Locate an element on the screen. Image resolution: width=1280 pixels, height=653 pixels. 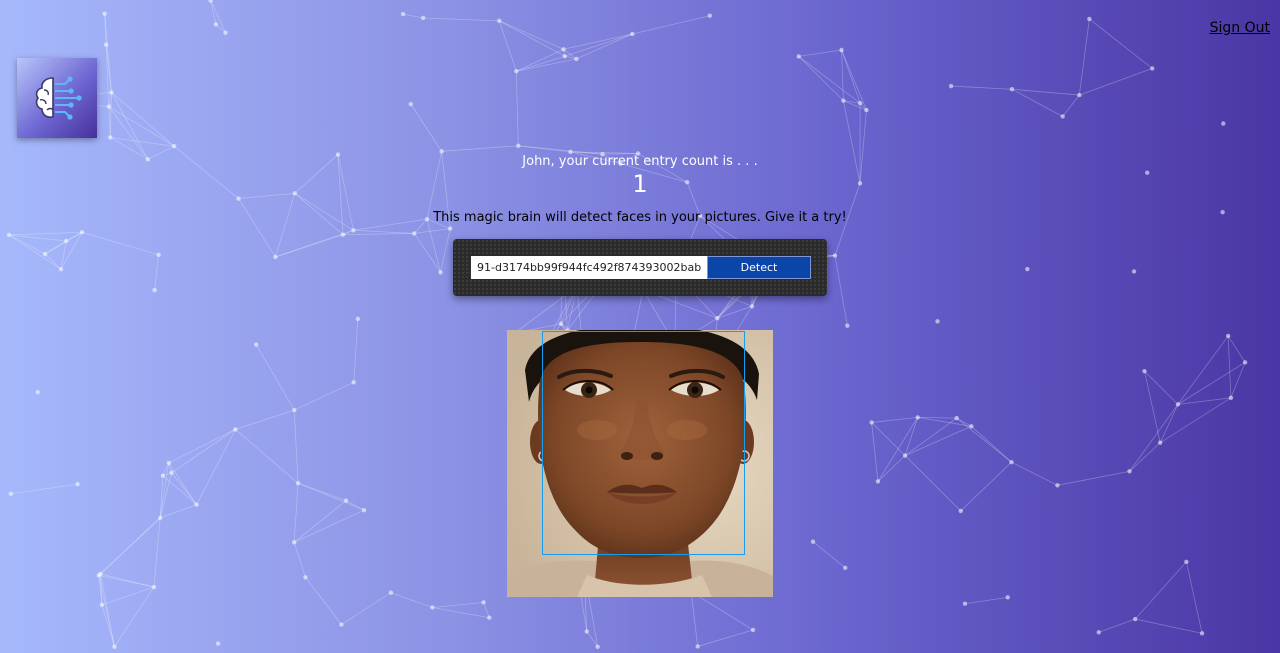
image-link-form: Detect is located at coordinates (640, 267).